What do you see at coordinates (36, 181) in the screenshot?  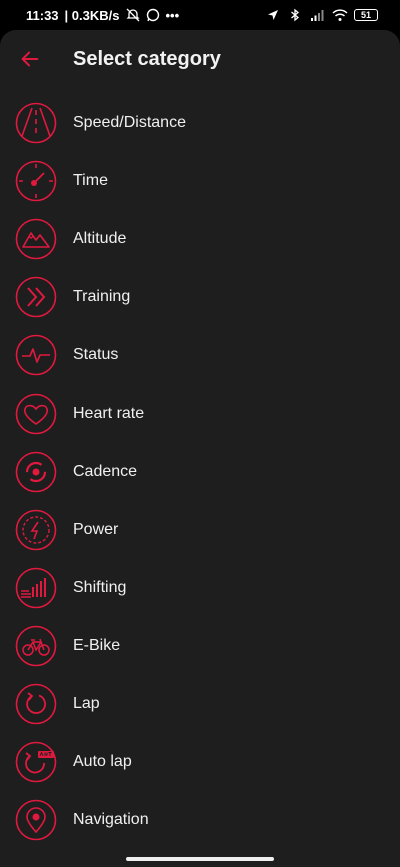 I see `clock-icon` at bounding box center [36, 181].